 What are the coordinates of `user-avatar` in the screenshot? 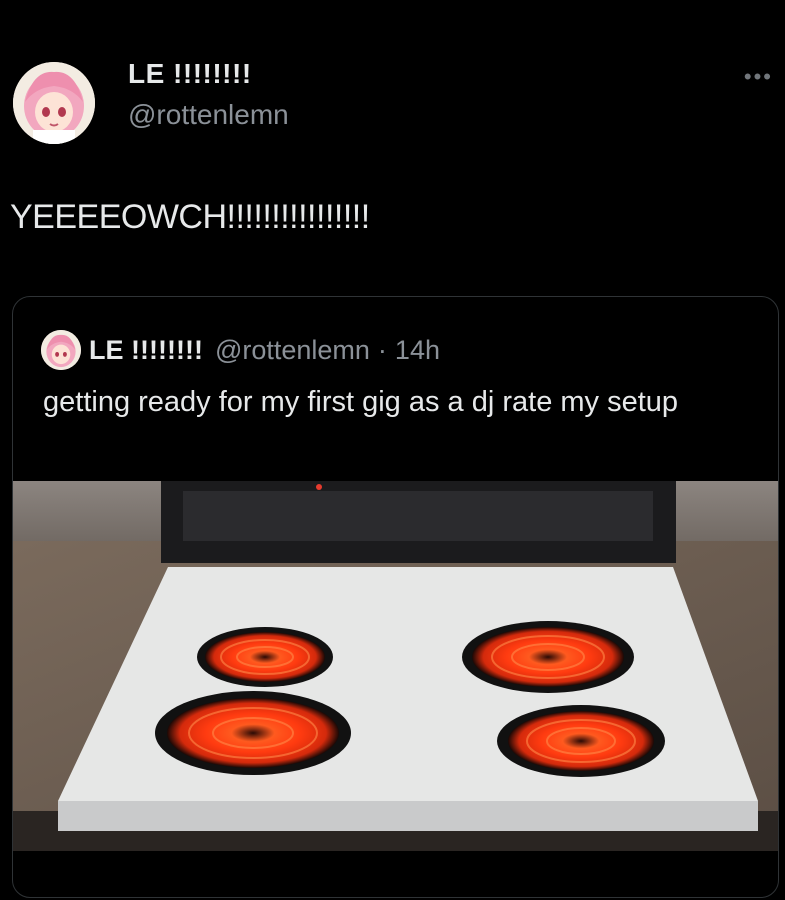 It's located at (54, 103).